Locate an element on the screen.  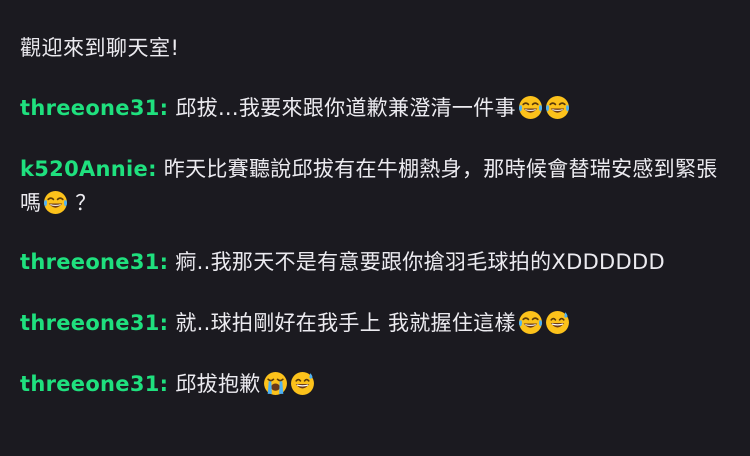
message-text: 邱拔...我要來跟你道歉兼澄清一件事 is located at coordinates (345, 108).